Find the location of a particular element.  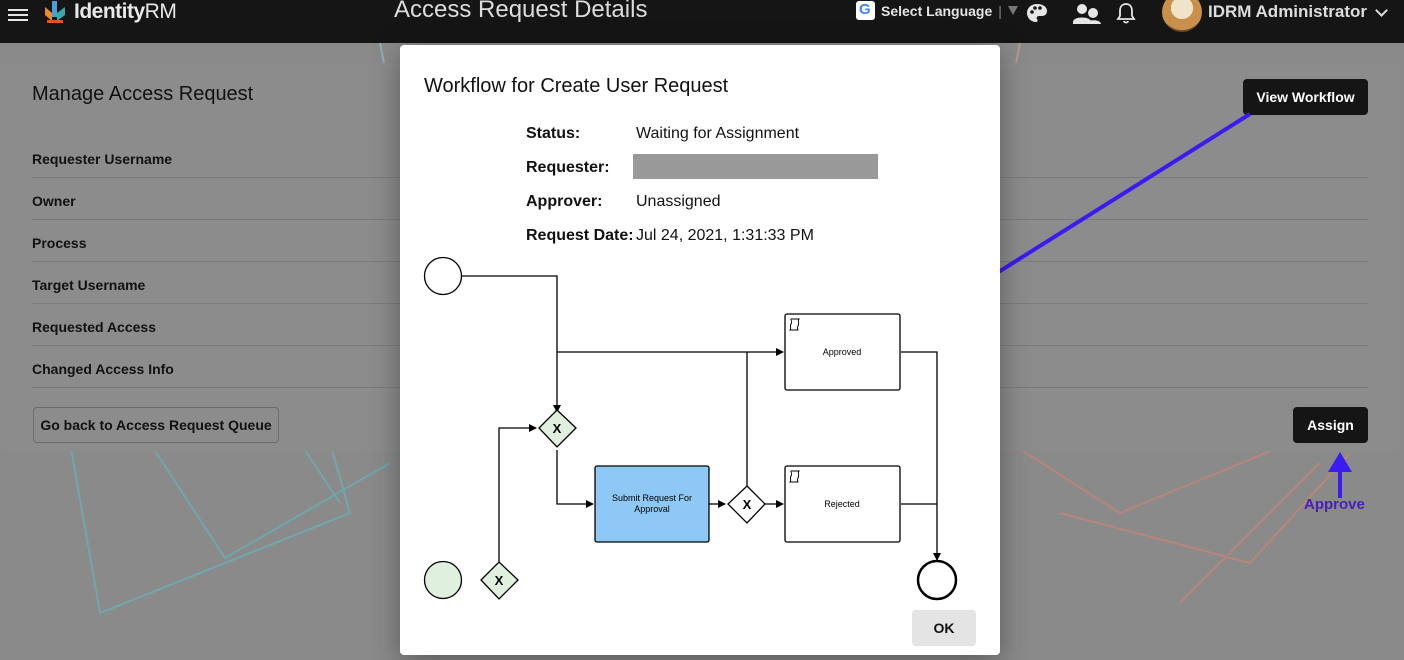

flow-approved-to-end is located at coordinates (921, 456).